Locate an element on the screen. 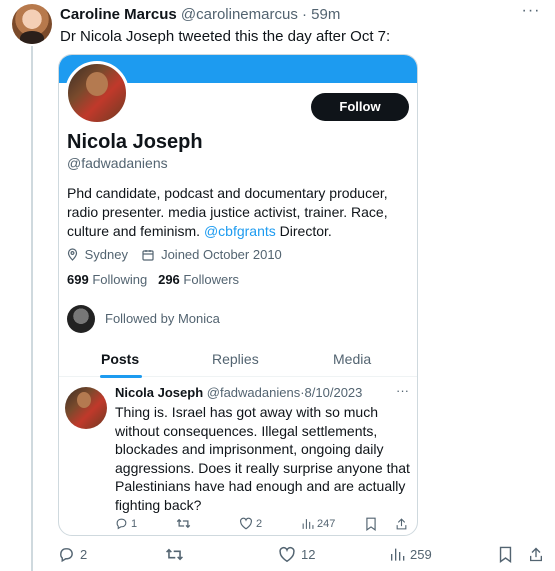 Image resolution: width=555 pixels, height=571 pixels. follower-avatar is located at coordinates (81, 319).